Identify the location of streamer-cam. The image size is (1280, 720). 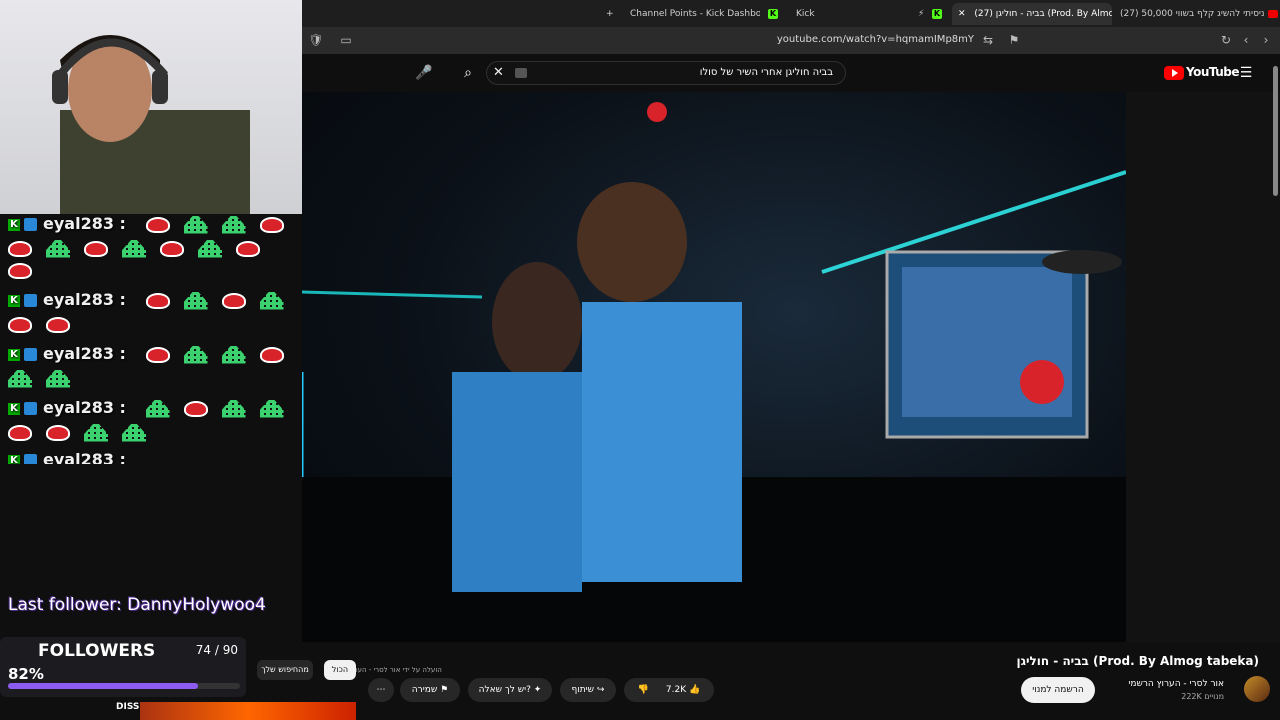
(151, 124).